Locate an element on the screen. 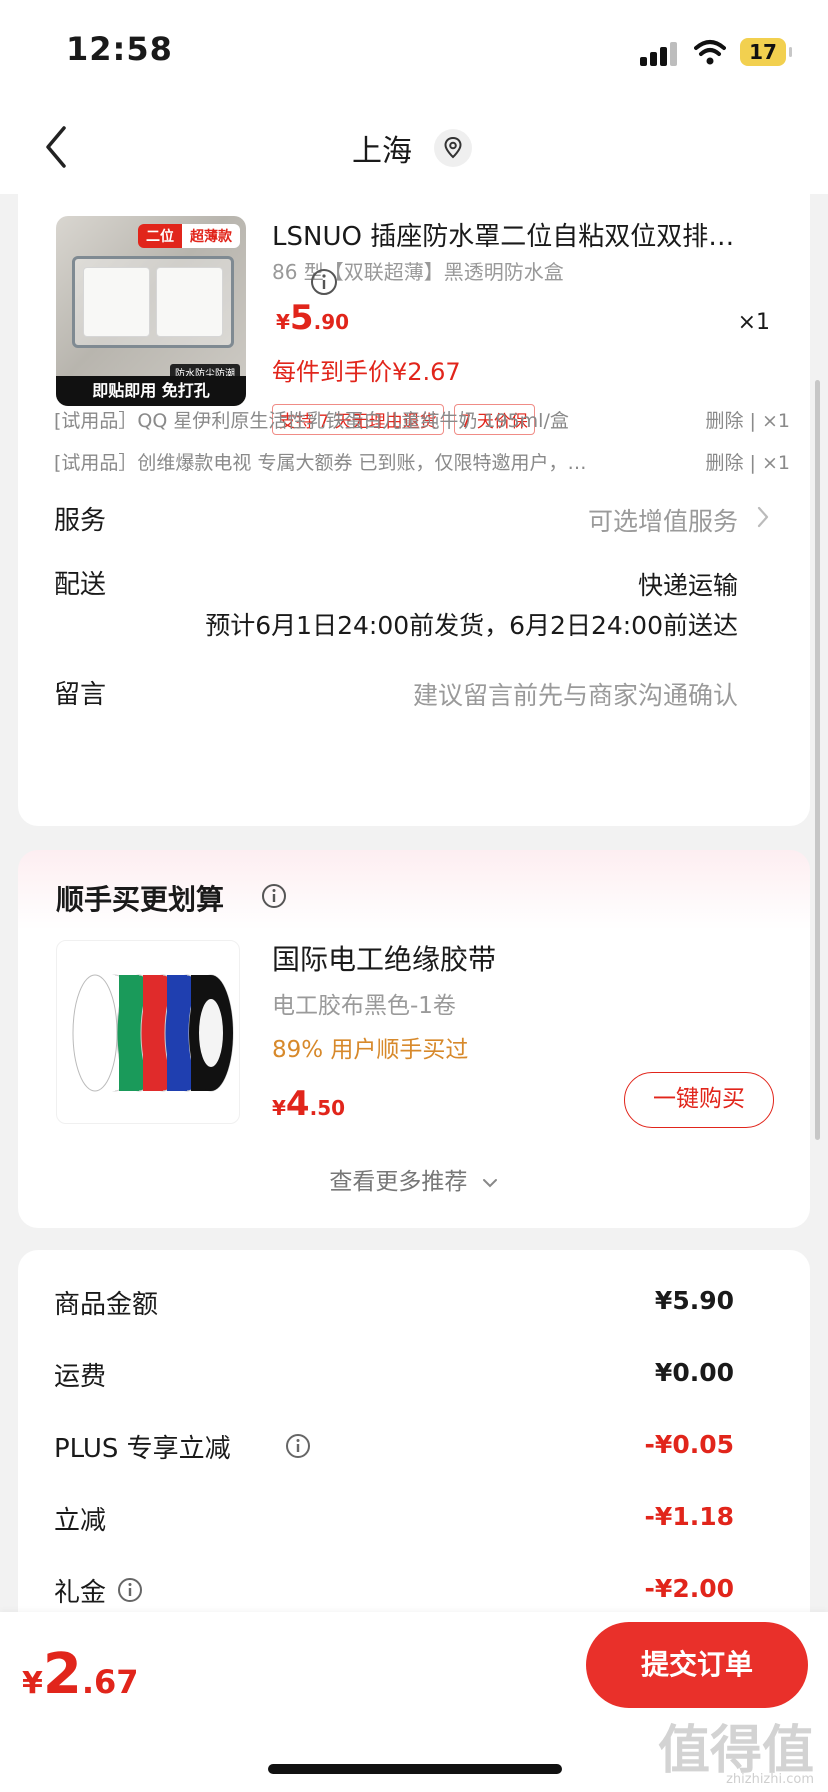  product-image-tag: 二位 超薄款 is located at coordinates (189, 236).